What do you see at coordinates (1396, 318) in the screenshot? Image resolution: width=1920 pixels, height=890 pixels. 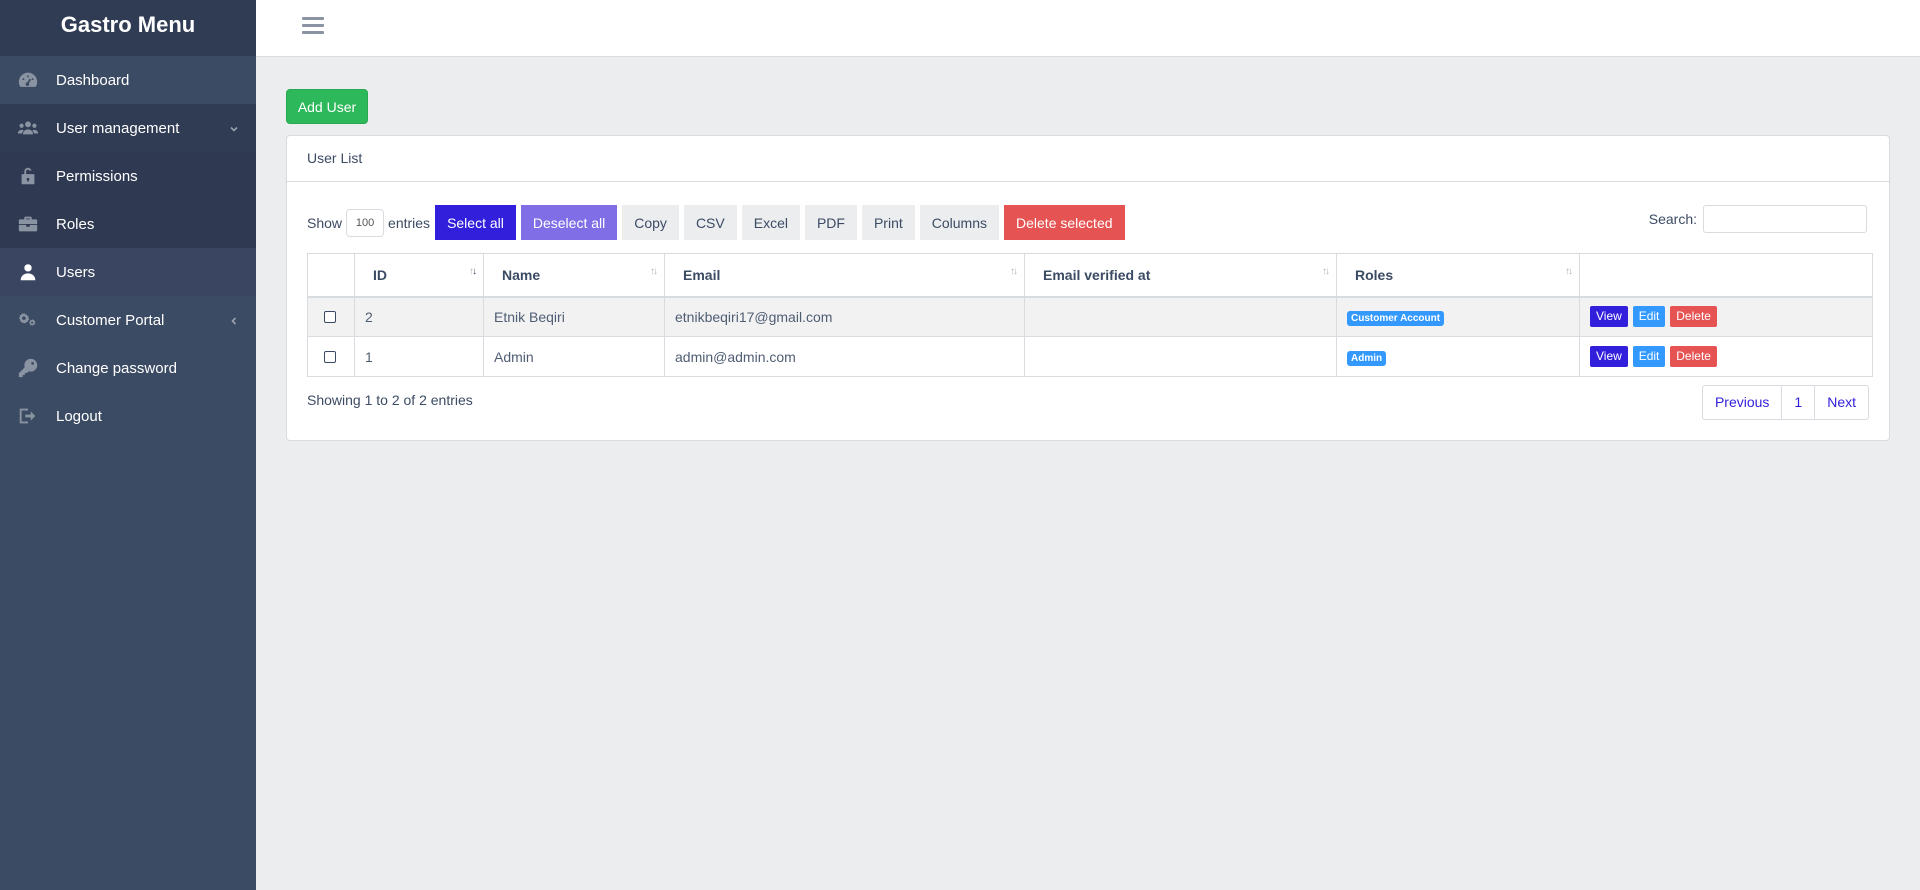 I see `role-badge: Customer Account` at bounding box center [1396, 318].